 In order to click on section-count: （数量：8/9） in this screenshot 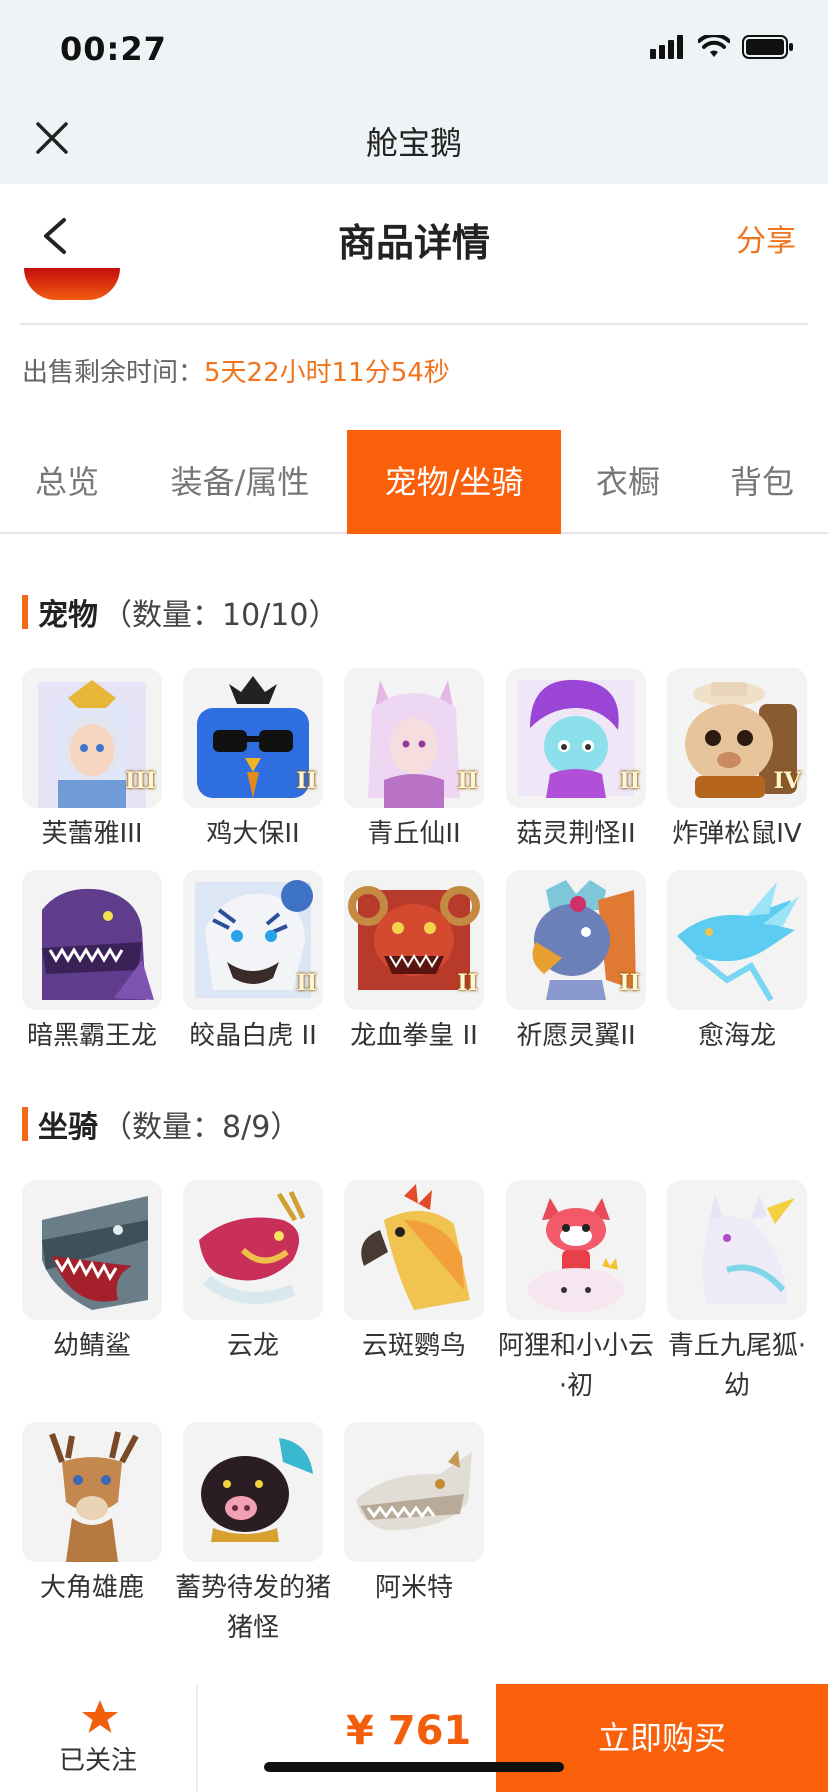, I will do `click(201, 1127)`.